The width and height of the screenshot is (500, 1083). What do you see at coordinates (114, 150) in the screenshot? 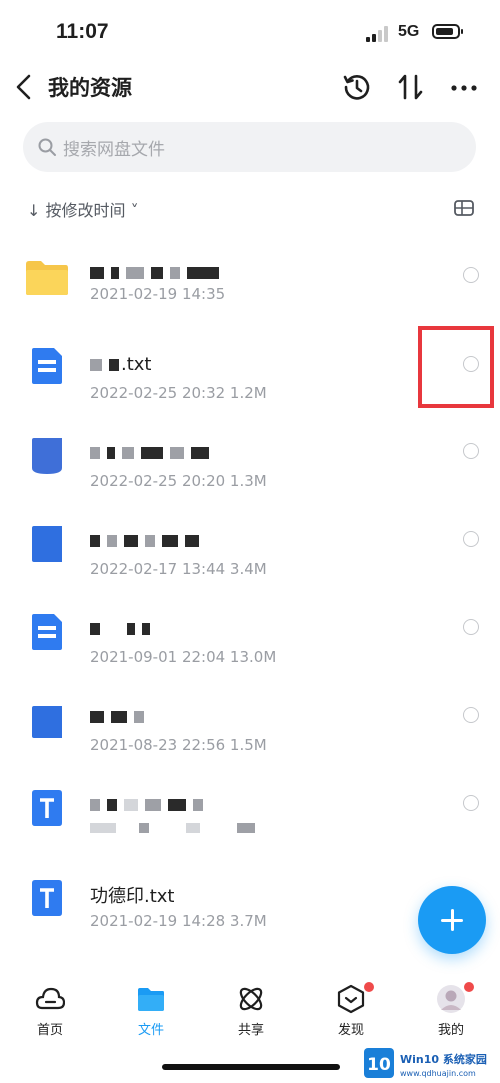
I see `search-placeholder: 搜索网盘文件` at bounding box center [114, 150].